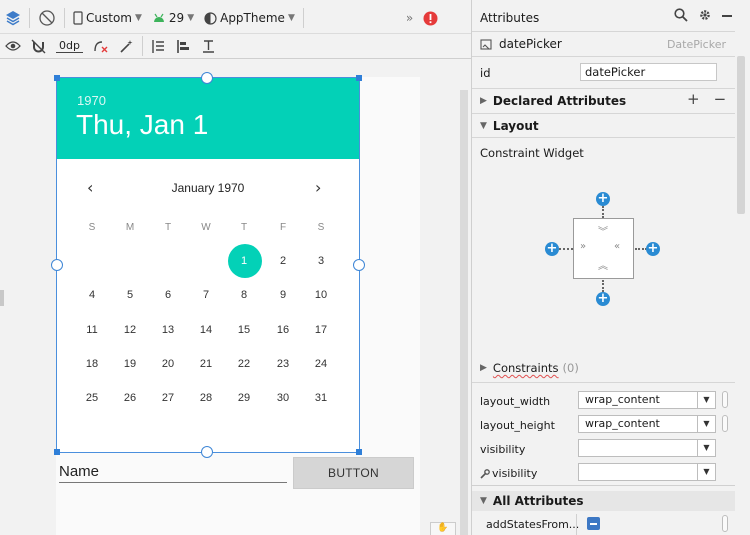 Image resolution: width=750 pixels, height=535 pixels. Describe the element at coordinates (359, 452) in the screenshot. I see `resize-handle-bottom-right` at that location.